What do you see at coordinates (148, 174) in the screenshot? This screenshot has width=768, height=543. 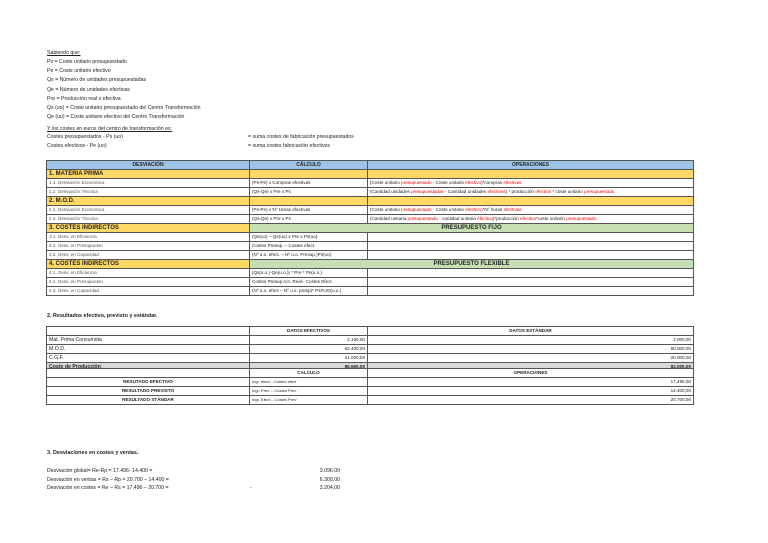 I see `section-title: 1. MATERIA PRIMA` at bounding box center [148, 174].